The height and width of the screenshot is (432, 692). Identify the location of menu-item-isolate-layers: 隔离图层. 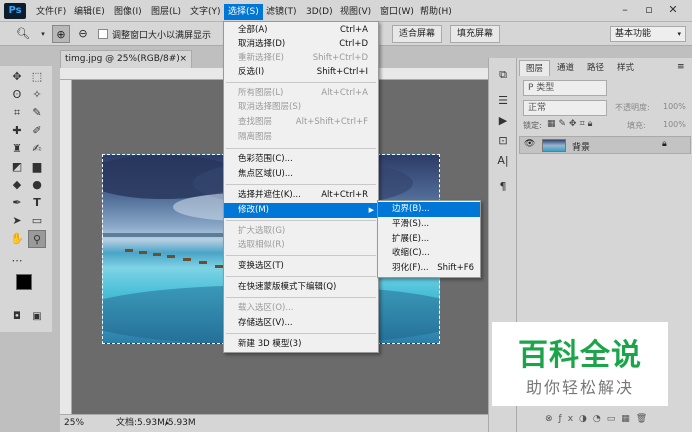
(255, 137).